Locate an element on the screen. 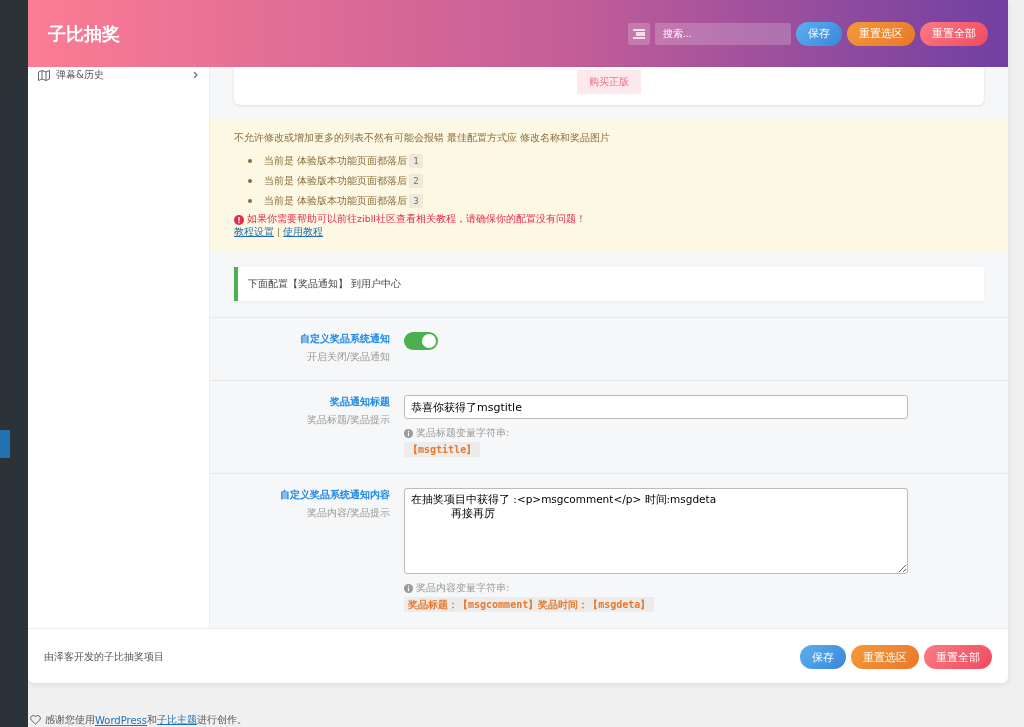  tutorial-link: 教程设置 is located at coordinates (254, 231).